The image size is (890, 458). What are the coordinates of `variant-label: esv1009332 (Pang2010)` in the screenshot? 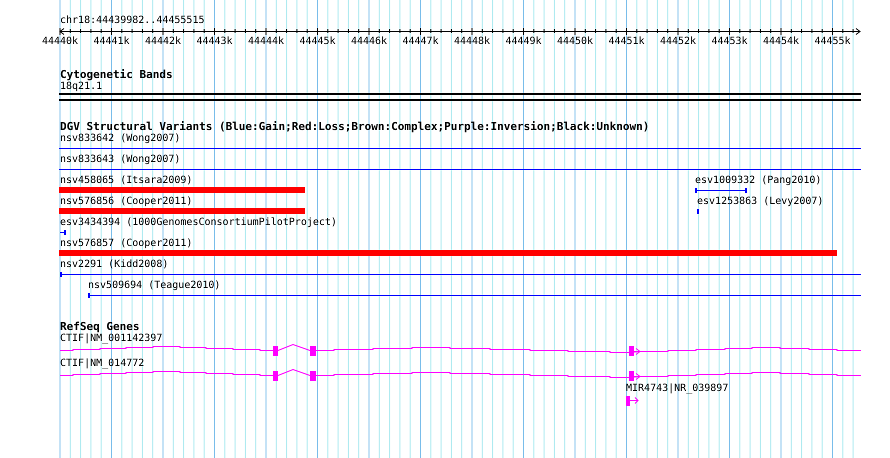 It's located at (758, 181).